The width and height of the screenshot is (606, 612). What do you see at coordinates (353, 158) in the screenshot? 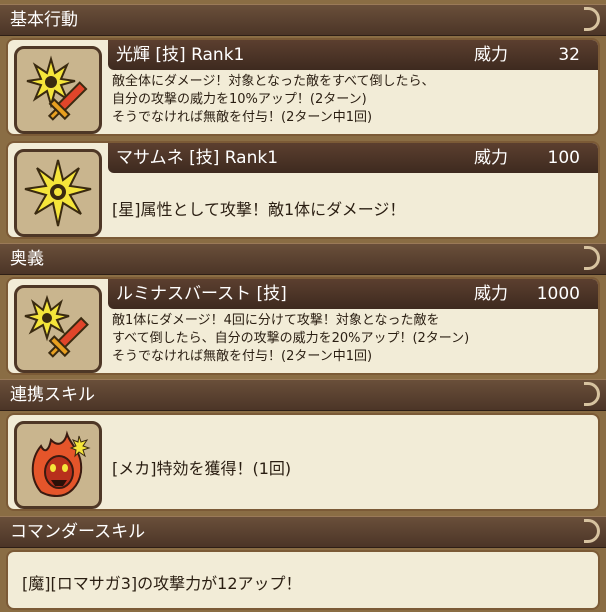
I see `skill-name-bar: マサムネ [技] Rank1 威力 100` at bounding box center [353, 158].